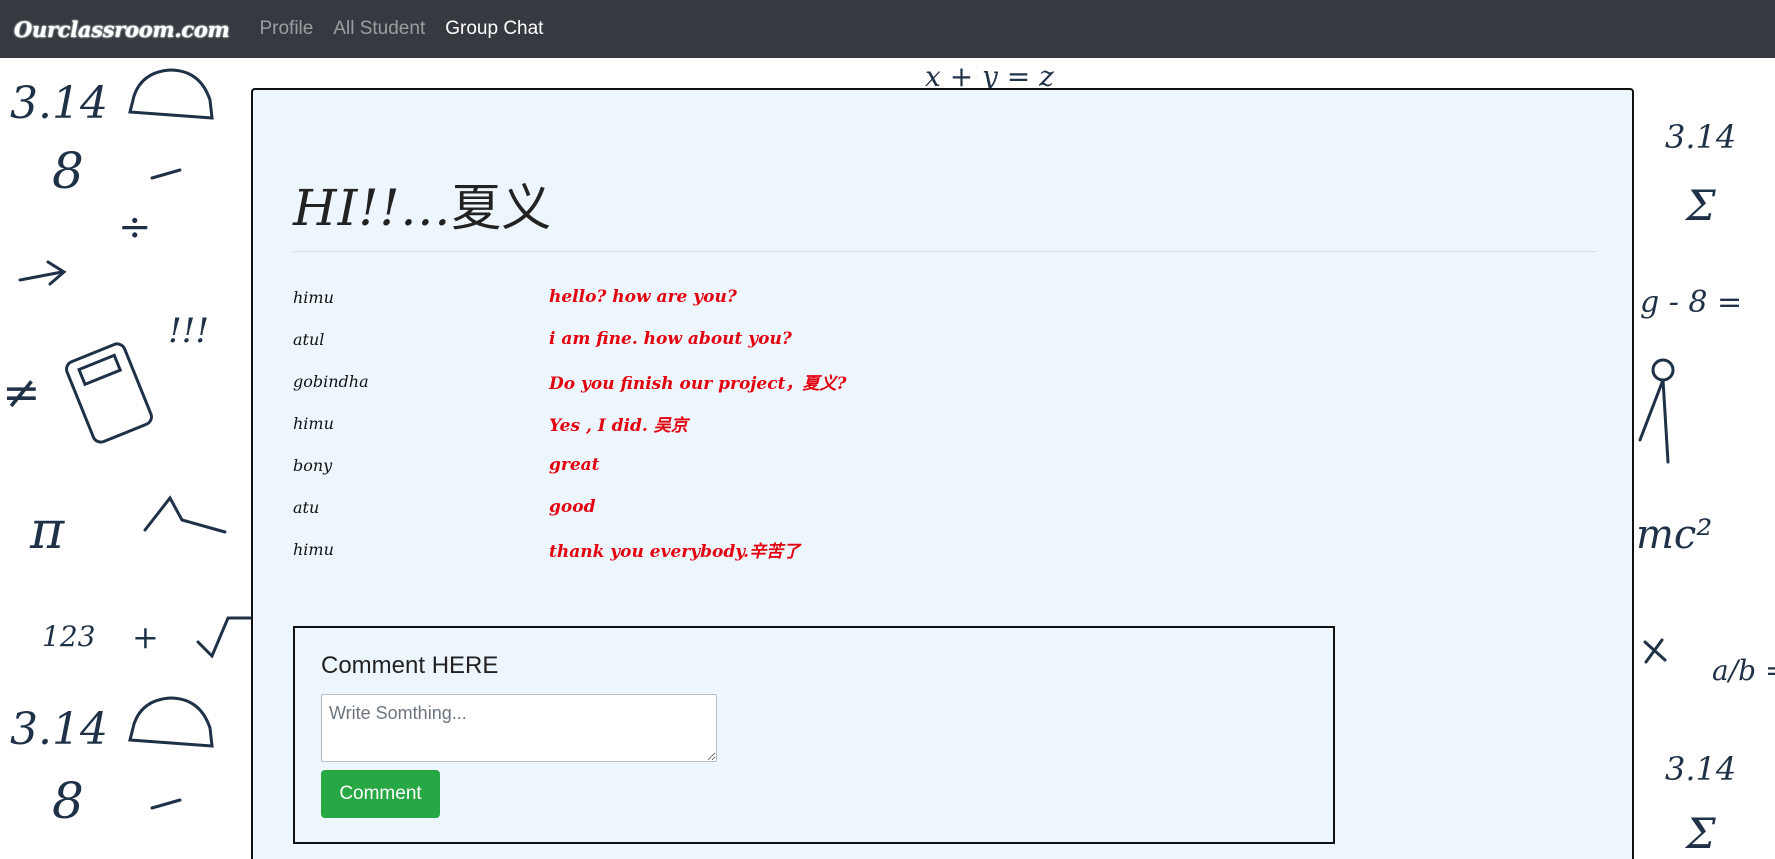 The width and height of the screenshot is (1775, 859). What do you see at coordinates (166, 804) in the screenshot?
I see `doodle-dash-lower` at bounding box center [166, 804].